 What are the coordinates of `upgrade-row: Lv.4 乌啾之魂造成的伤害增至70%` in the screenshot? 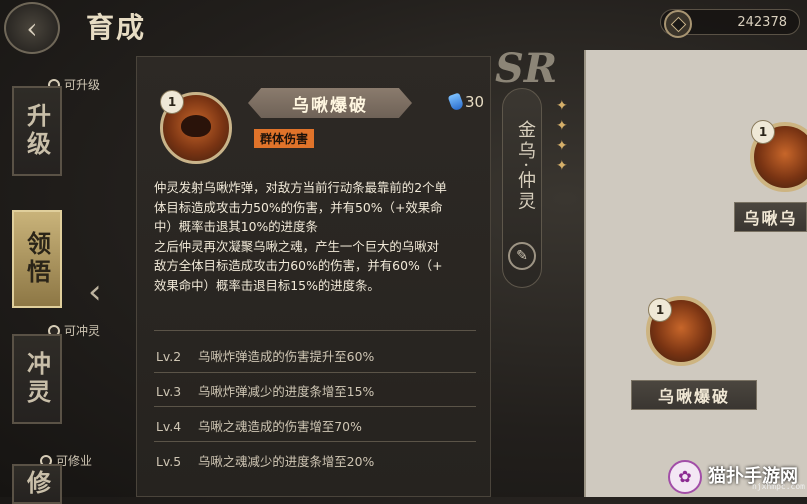 It's located at (259, 426).